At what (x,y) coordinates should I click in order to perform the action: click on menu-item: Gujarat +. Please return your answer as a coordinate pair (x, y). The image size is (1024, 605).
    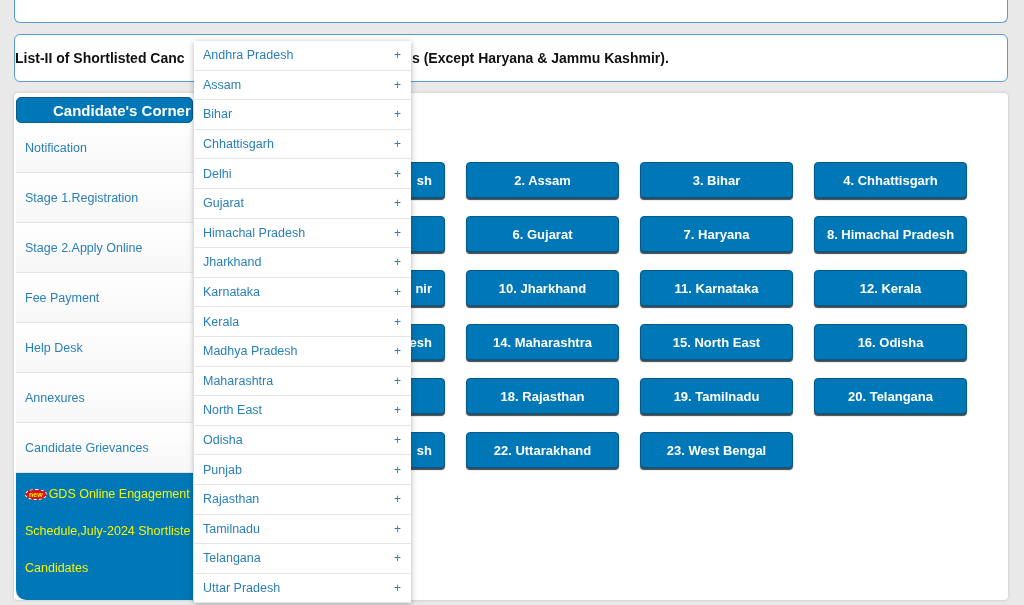
    Looking at the image, I should click on (302, 203).